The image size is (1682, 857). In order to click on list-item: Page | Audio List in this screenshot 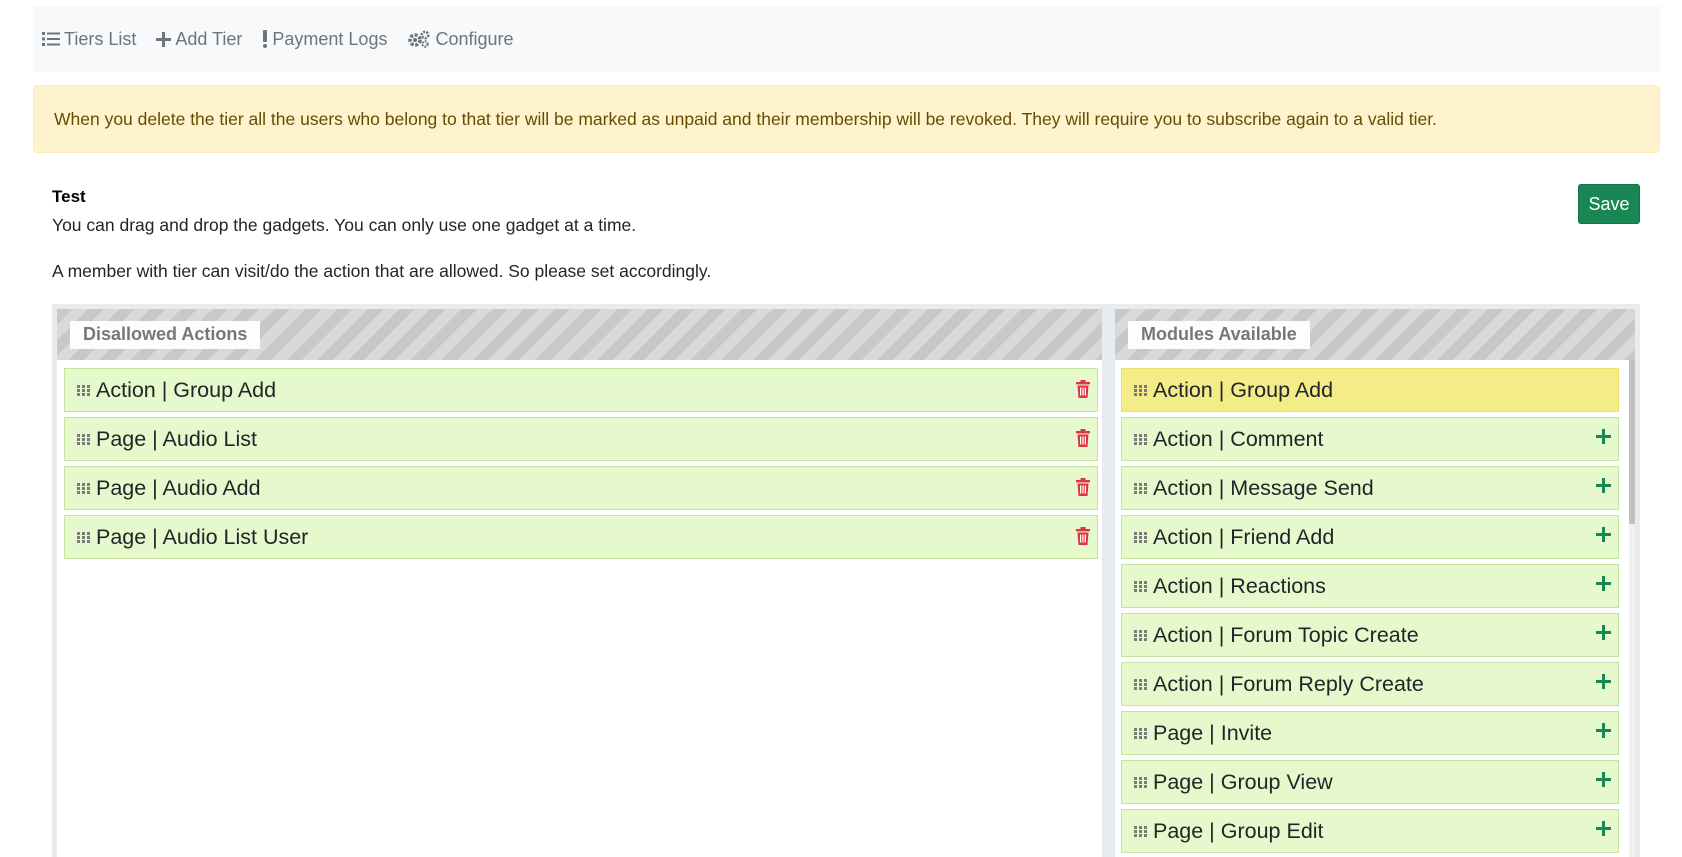, I will do `click(581, 439)`.